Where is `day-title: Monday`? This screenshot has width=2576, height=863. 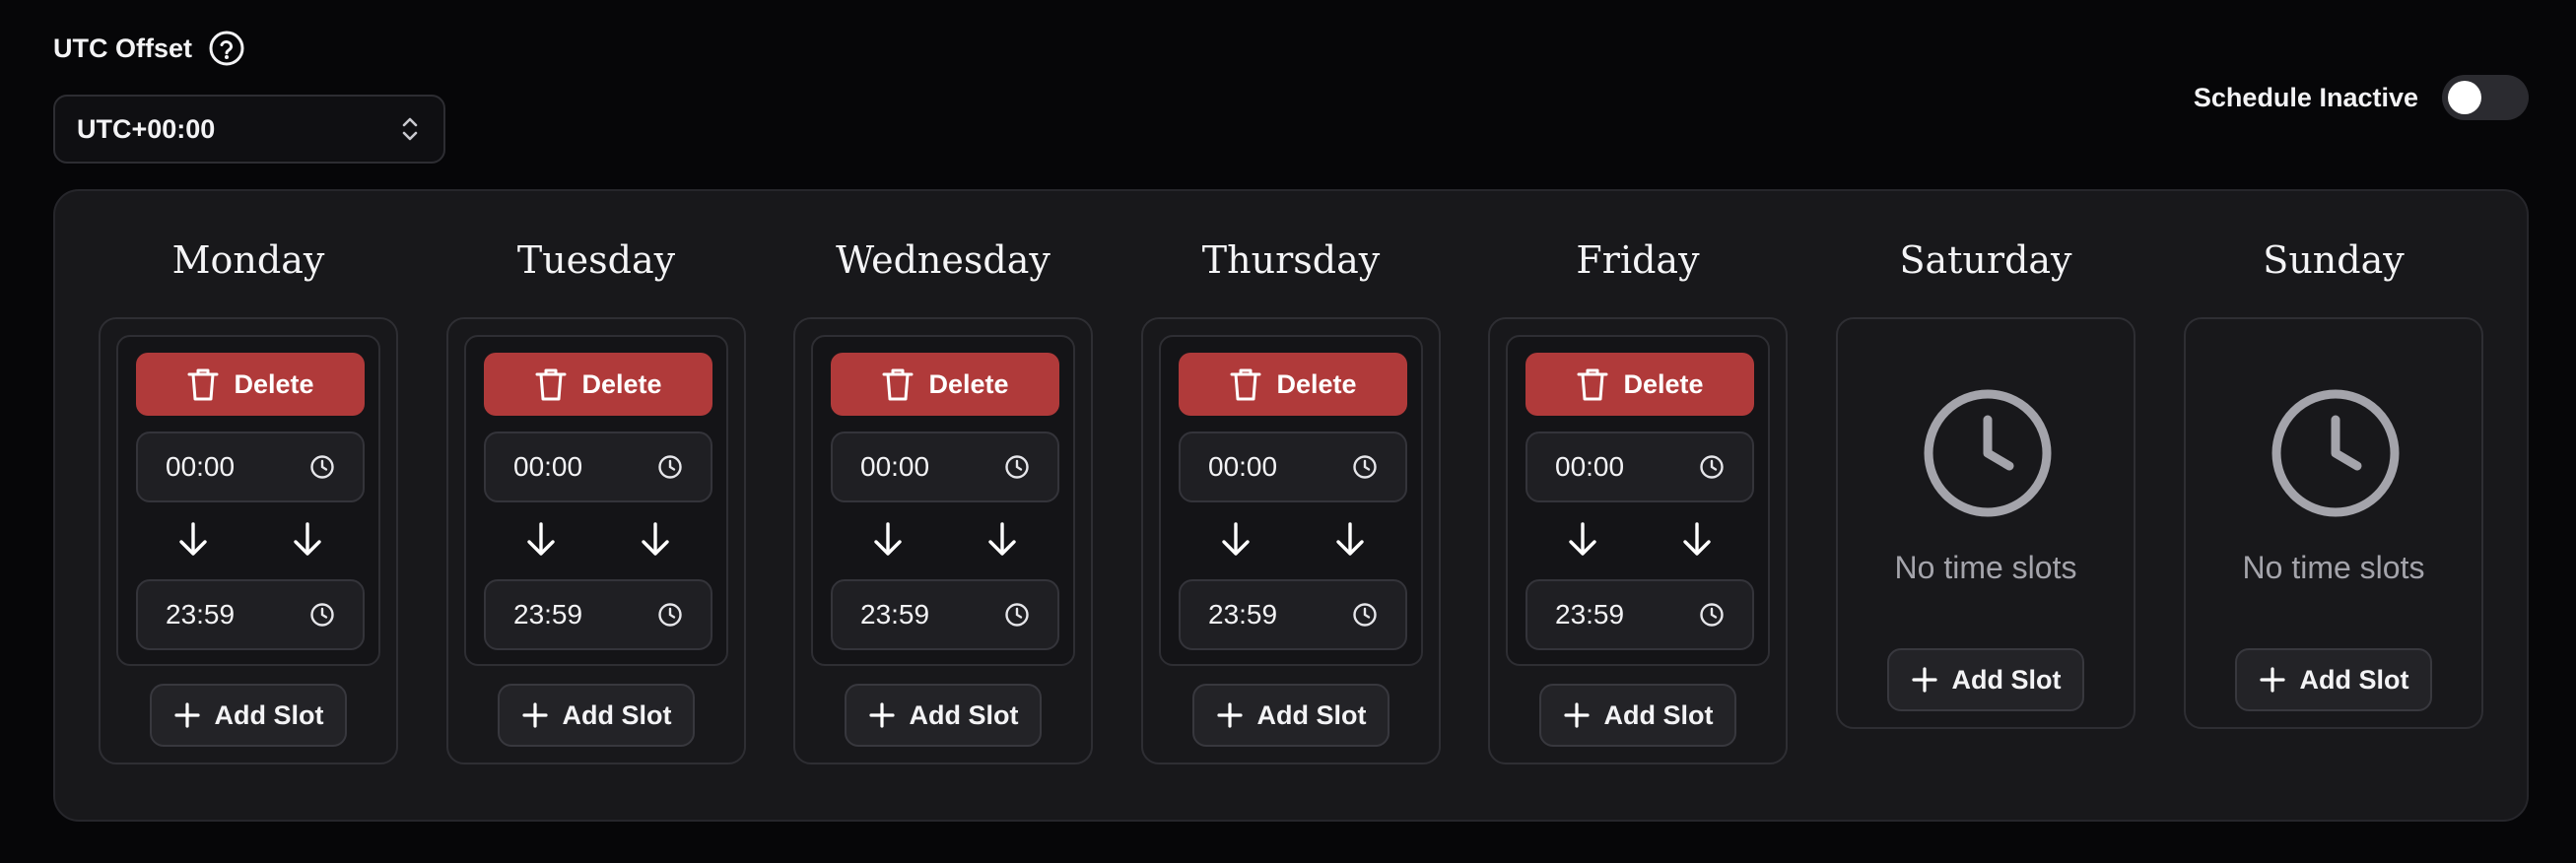
day-title: Monday is located at coordinates (248, 260).